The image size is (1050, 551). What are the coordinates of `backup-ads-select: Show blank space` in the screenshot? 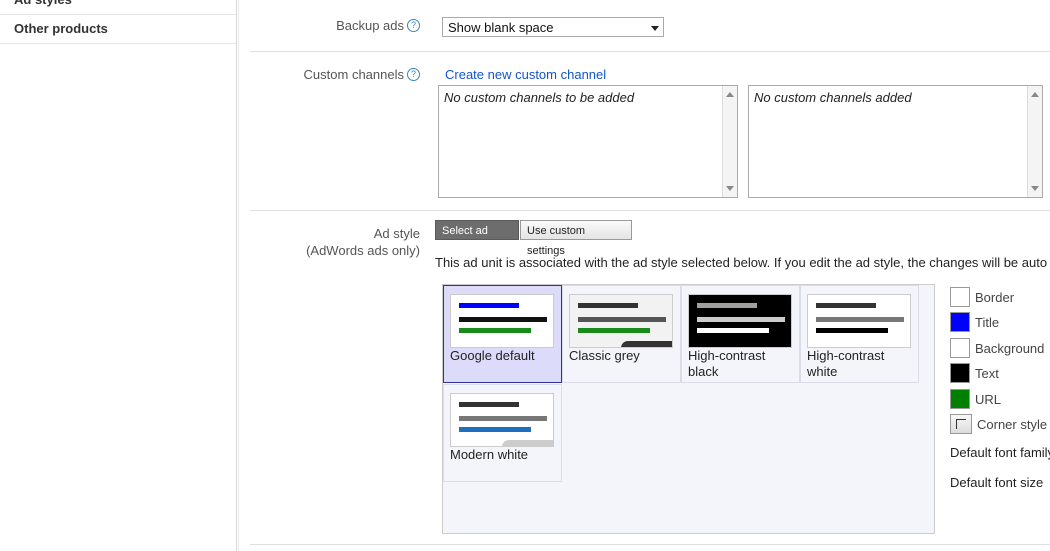 It's located at (553, 27).